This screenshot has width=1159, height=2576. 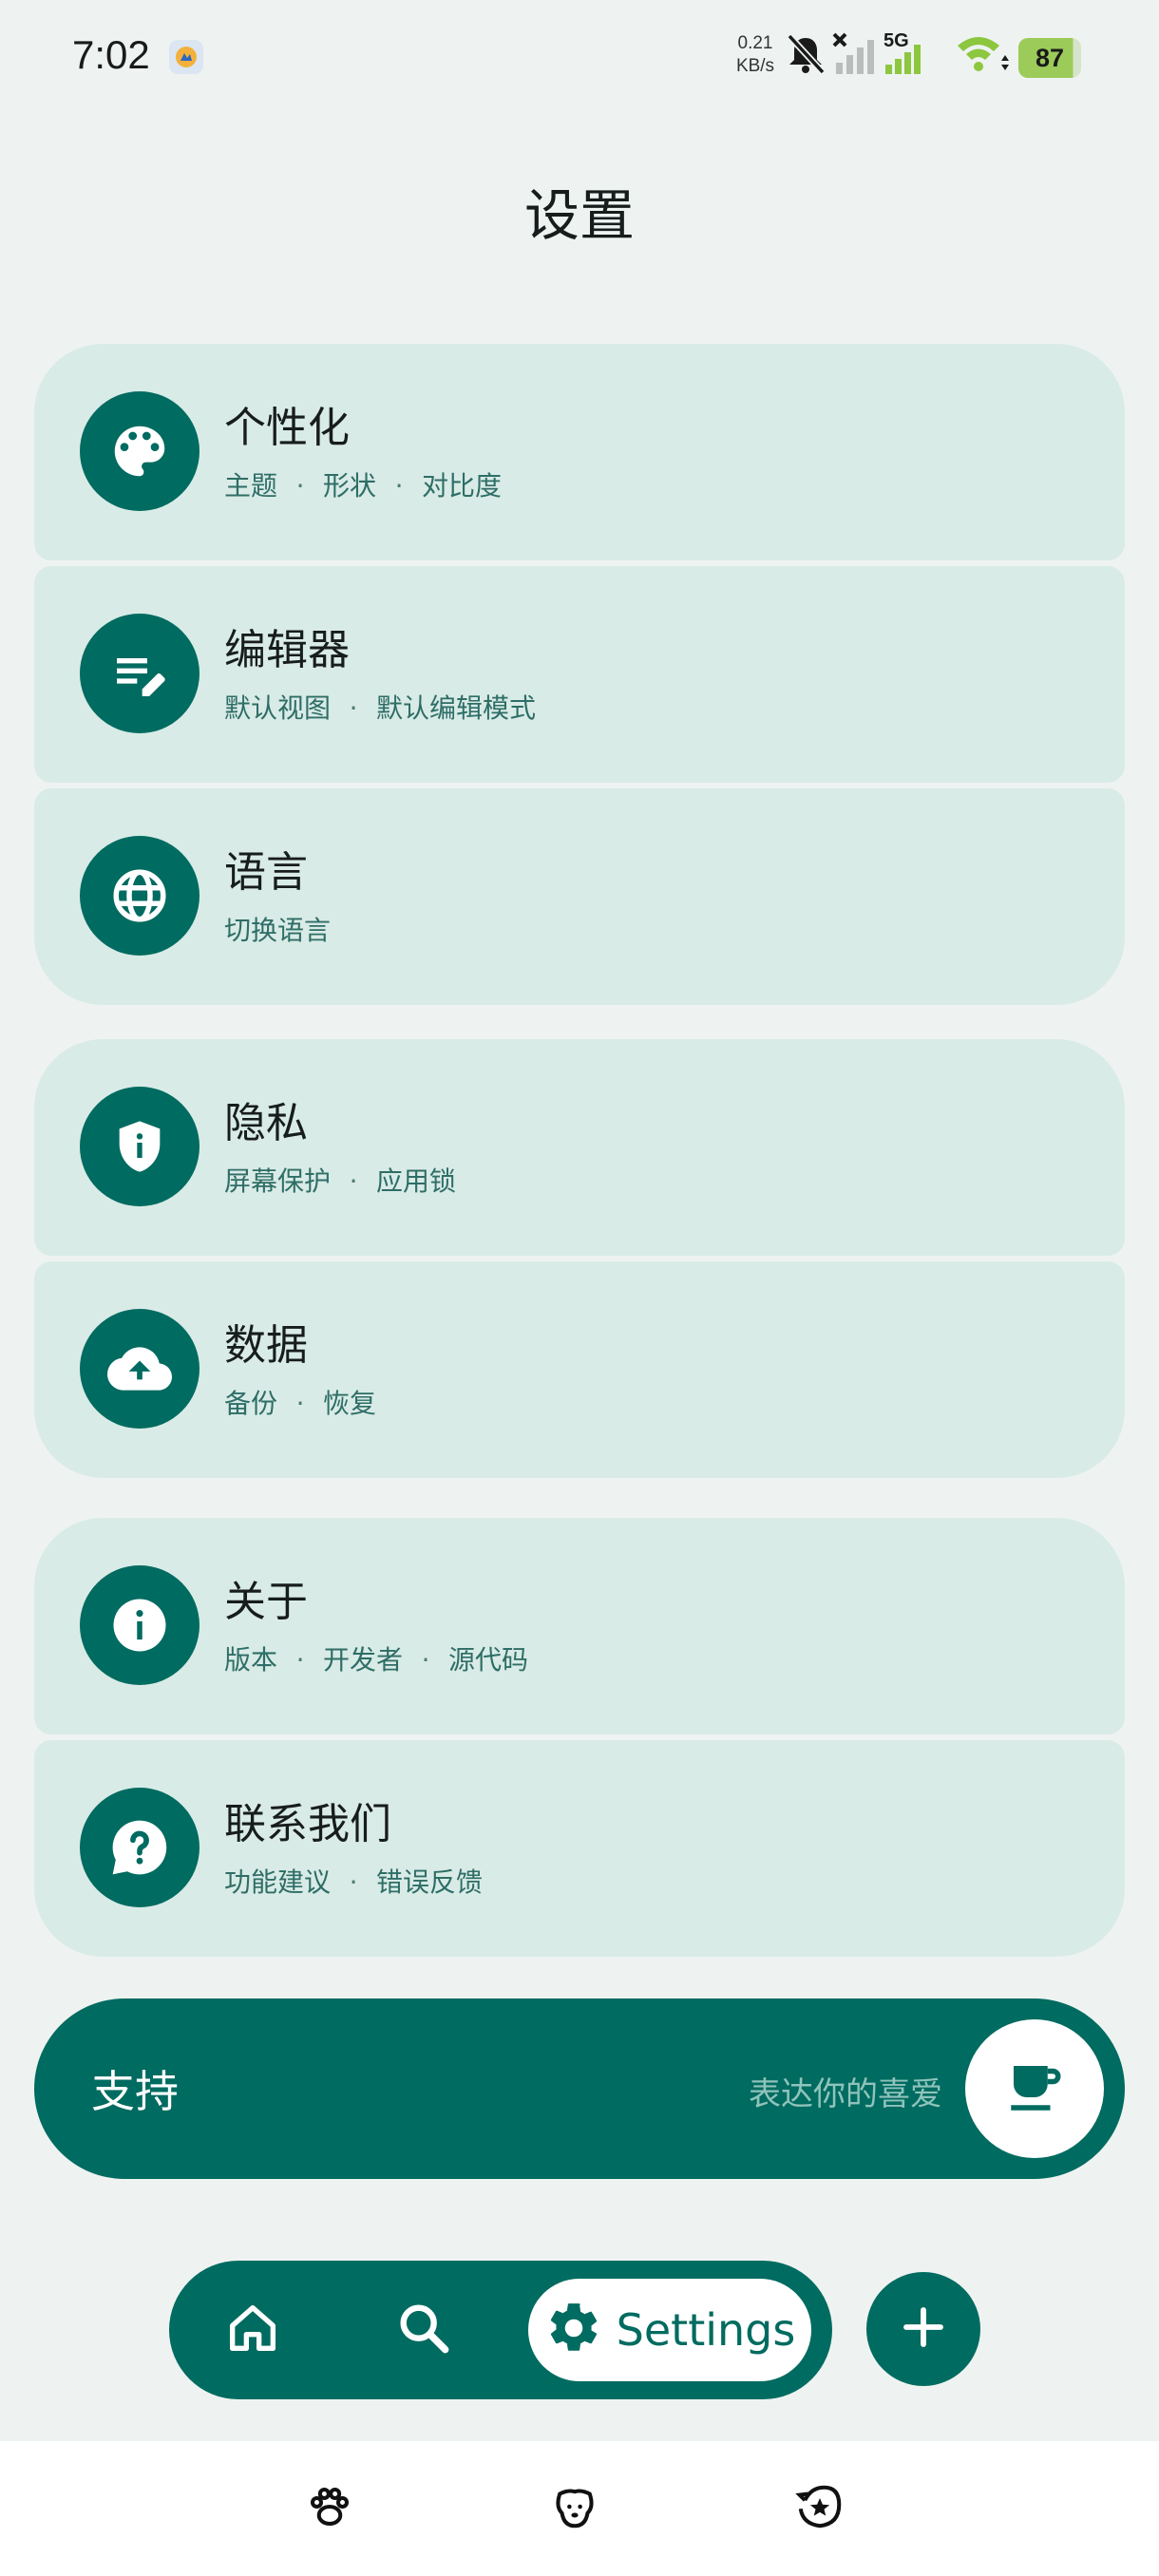 What do you see at coordinates (706, 2330) in the screenshot?
I see `nav-settings-label: Settings` at bounding box center [706, 2330].